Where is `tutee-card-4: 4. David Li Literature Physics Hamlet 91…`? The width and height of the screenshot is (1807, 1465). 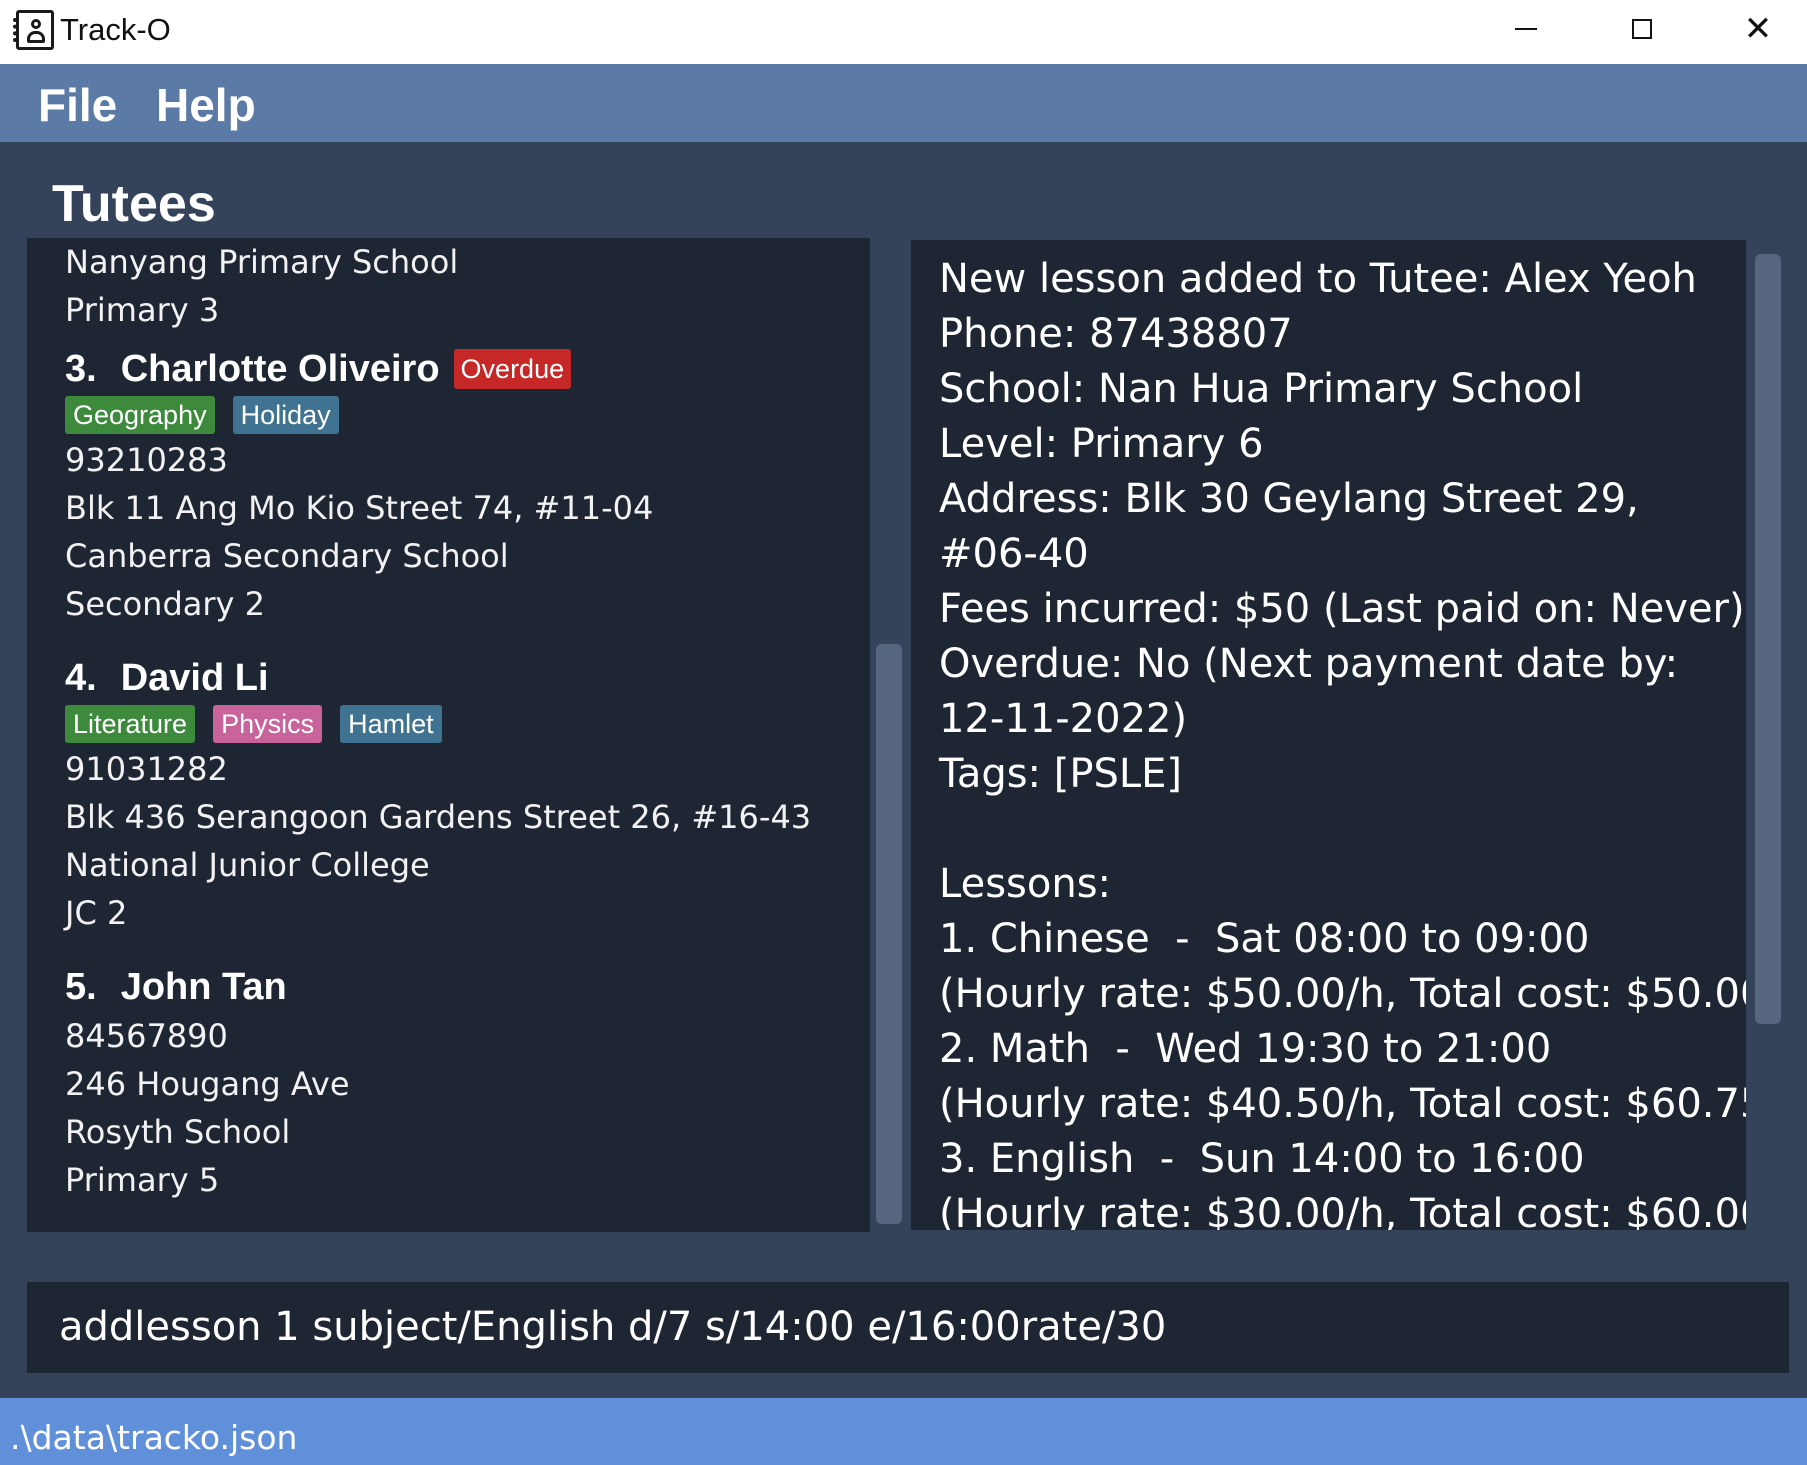 tutee-card-4: 4. David Li Literature Physics Hamlet 91… is located at coordinates (438, 795).